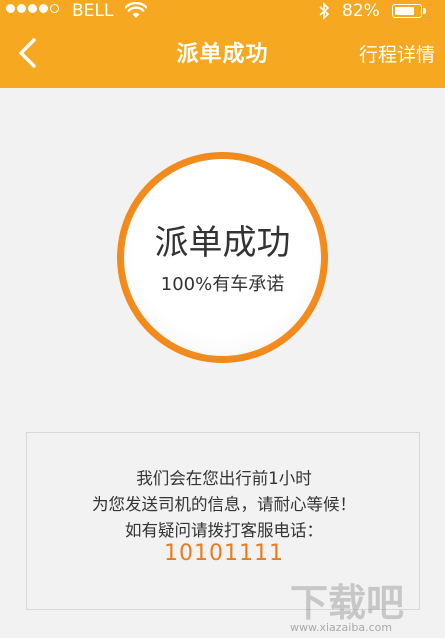 This screenshot has height=638, width=445. I want to click on status-subtitle: 100%有车承诺, so click(222, 284).